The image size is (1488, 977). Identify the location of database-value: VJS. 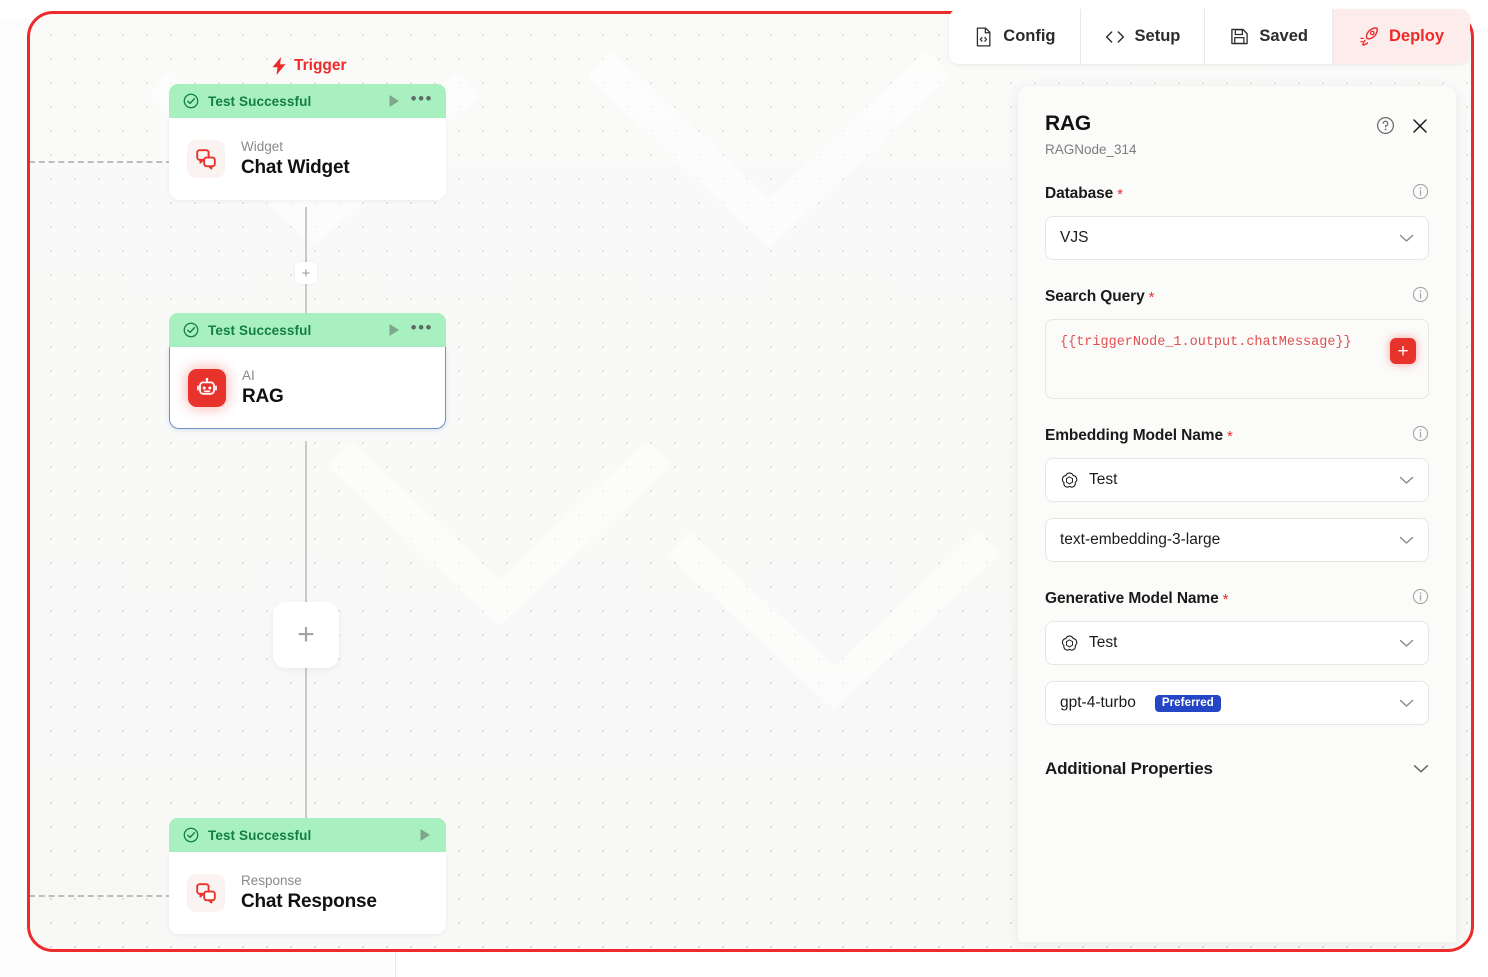
(1074, 237).